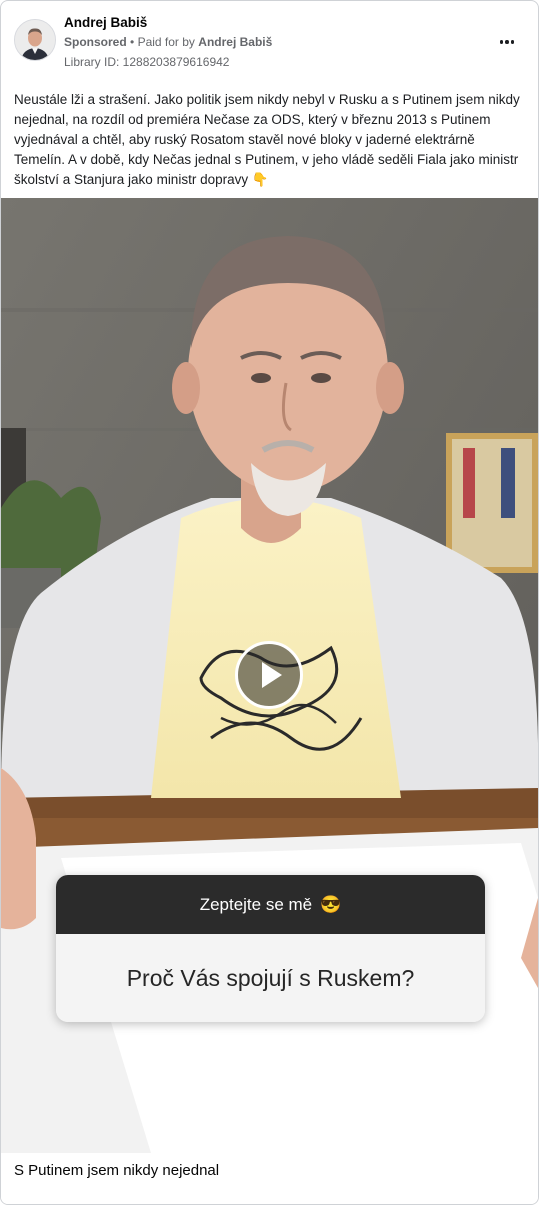 The image size is (539, 1205). I want to click on ad-footer: S Putinem jsem nikdy nejednal, so click(269, 1178).